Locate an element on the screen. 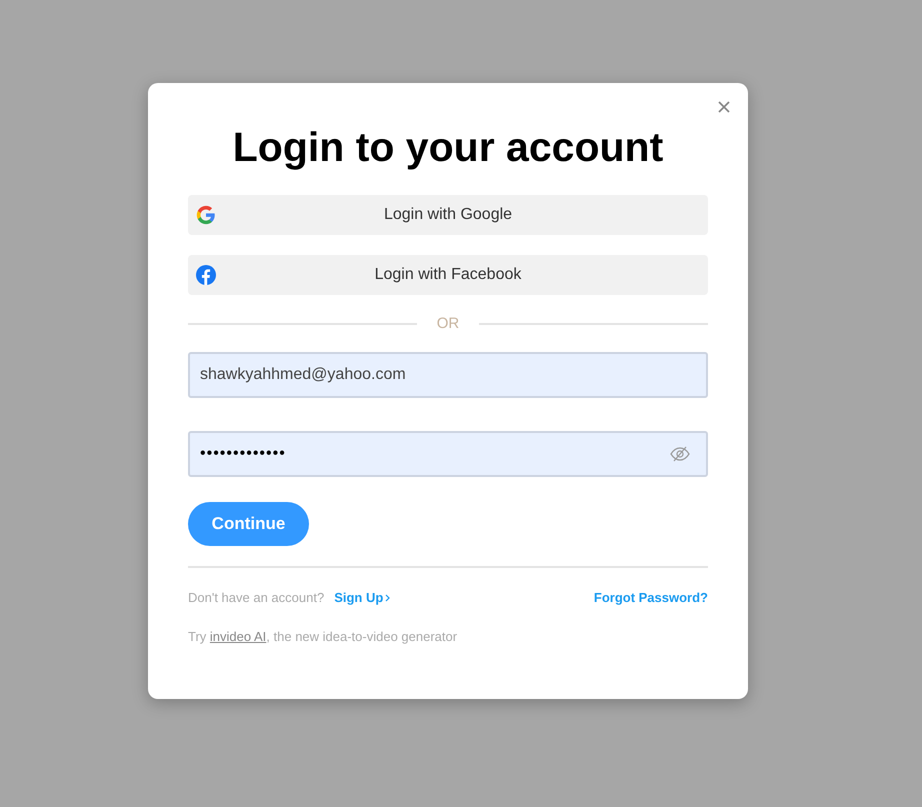 This screenshot has height=807, width=922. chevron-icon is located at coordinates (387, 598).